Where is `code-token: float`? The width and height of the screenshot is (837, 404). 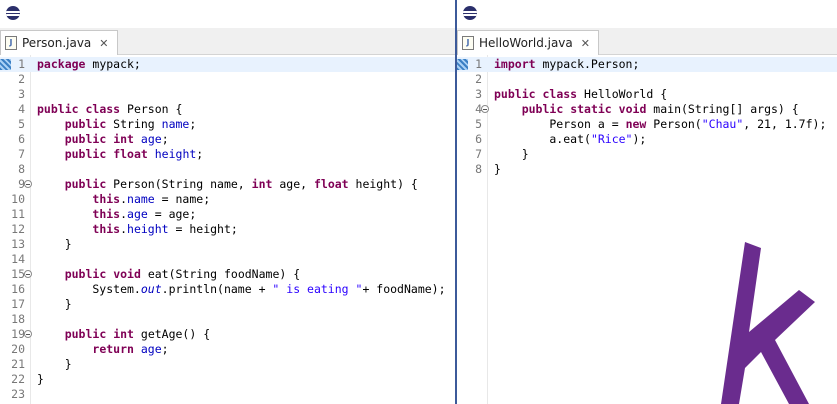
code-token: float is located at coordinates (130, 154).